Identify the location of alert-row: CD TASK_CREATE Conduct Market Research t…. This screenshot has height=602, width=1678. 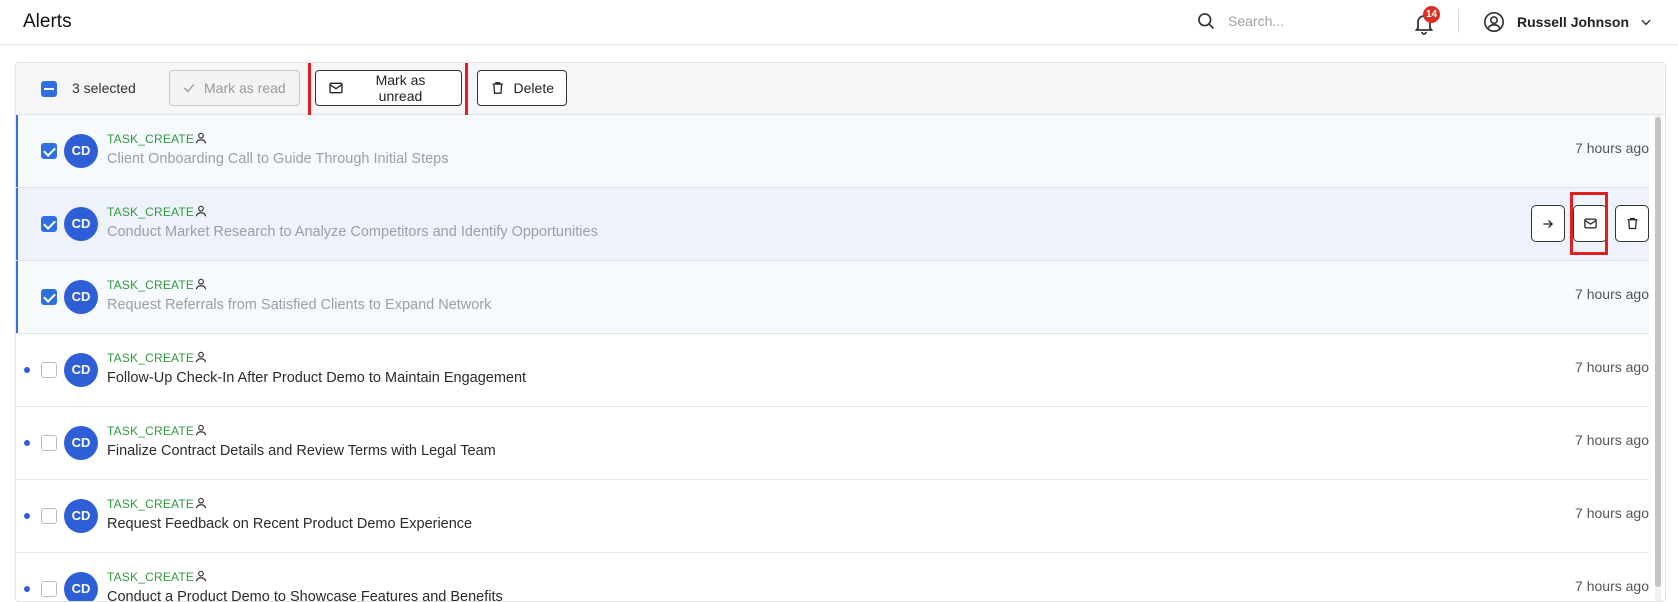
(832, 224).